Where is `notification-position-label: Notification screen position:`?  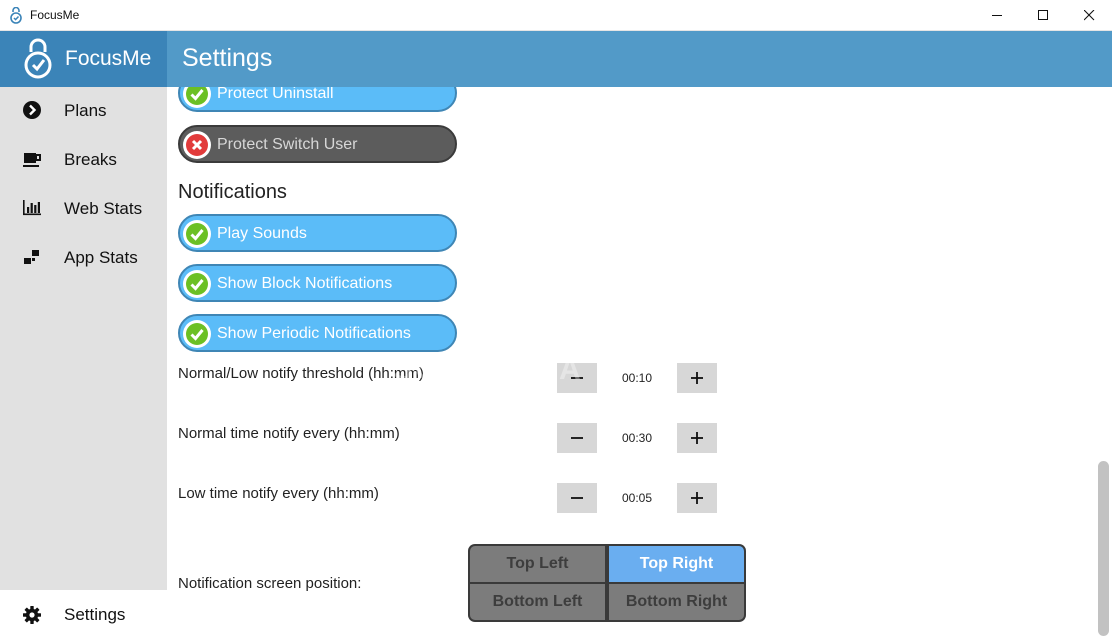 notification-position-label: Notification screen position: is located at coordinates (270, 583).